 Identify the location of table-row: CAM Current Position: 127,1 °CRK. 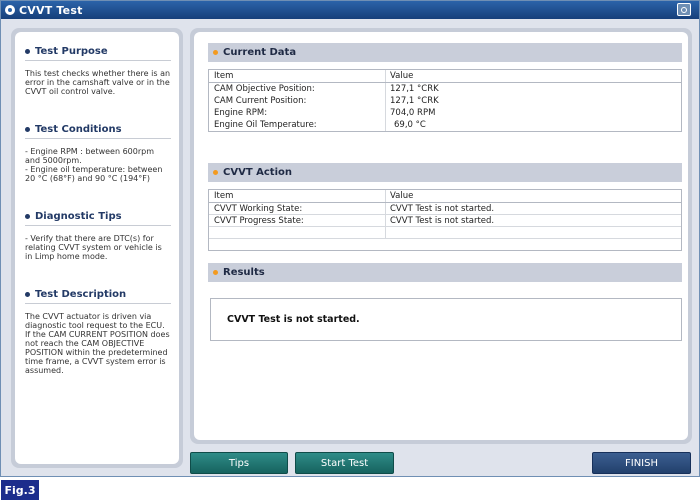
(445, 101).